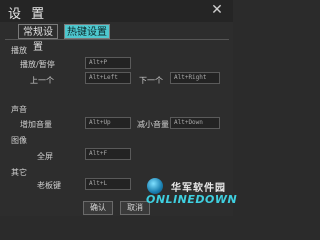 This screenshot has width=320, height=240. What do you see at coordinates (19, 140) in the screenshot?
I see `section-heading-image: 图像` at bounding box center [19, 140].